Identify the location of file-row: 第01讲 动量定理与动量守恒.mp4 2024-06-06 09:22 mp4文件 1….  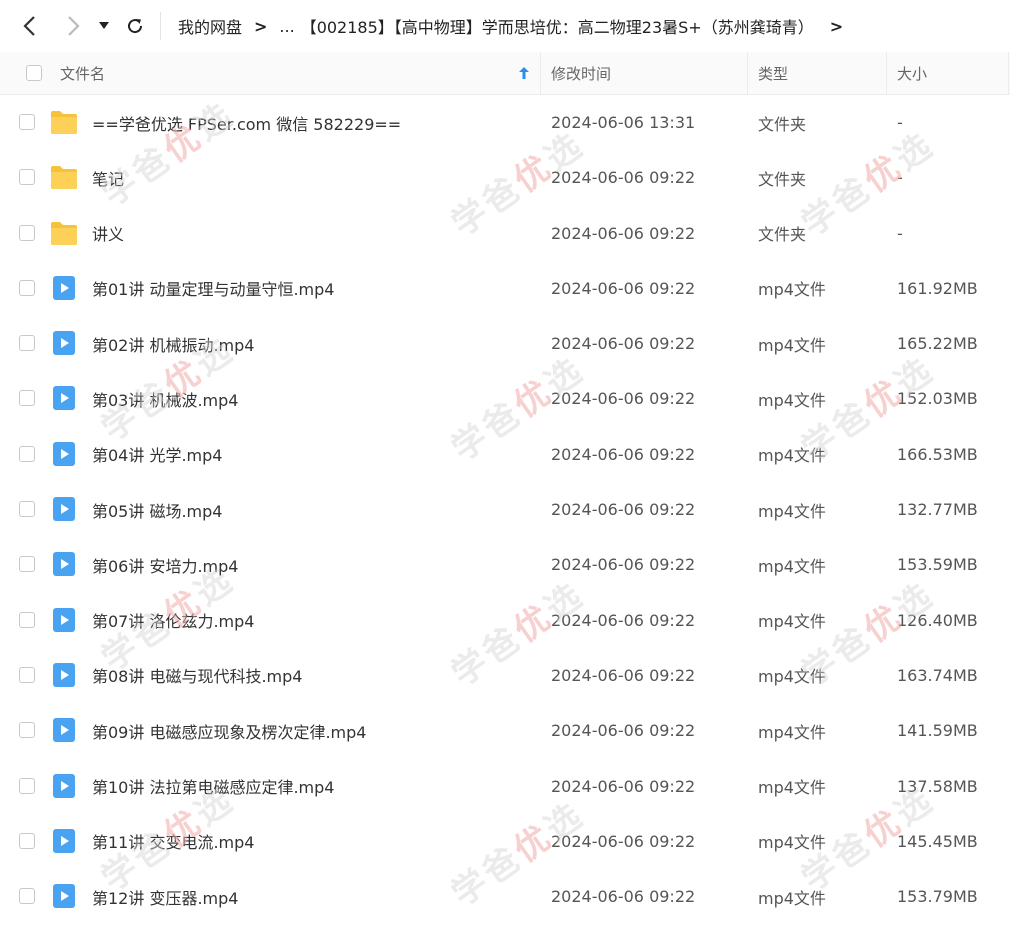
(505, 288).